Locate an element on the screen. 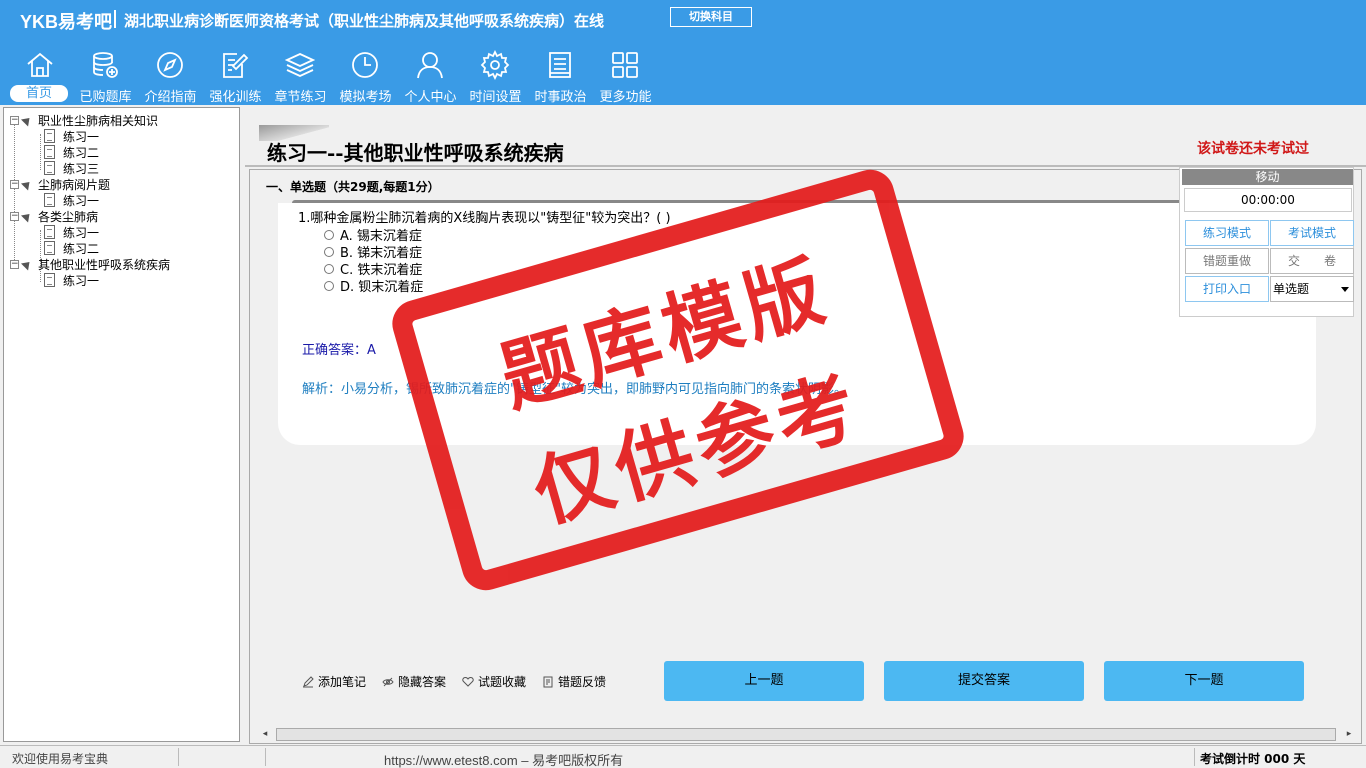 The height and width of the screenshot is (768, 1366). nav-intensive-training: 强化训练 is located at coordinates (235, 76).